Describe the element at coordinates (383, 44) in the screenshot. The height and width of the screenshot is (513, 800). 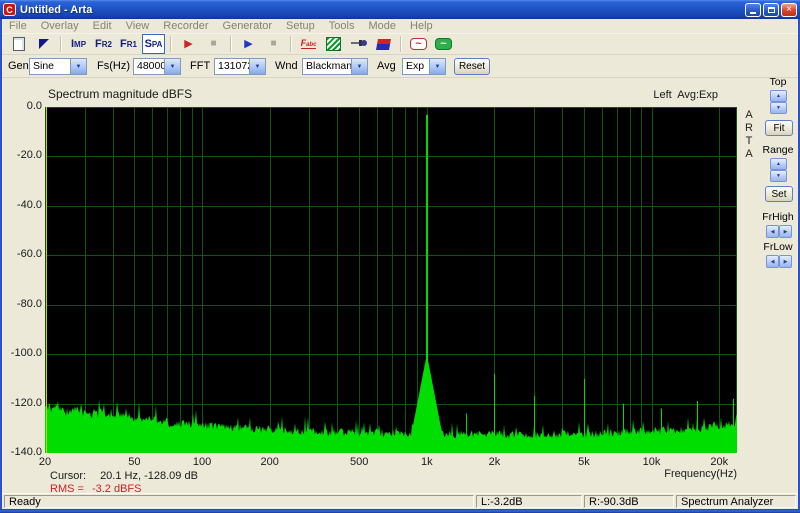
I see `overlay-colors-button` at that location.